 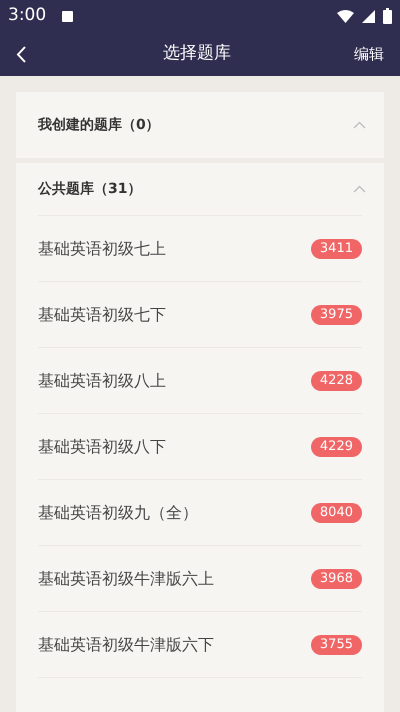 I want to click on bank-name: 基础英语初级九（全）, so click(x=118, y=513).